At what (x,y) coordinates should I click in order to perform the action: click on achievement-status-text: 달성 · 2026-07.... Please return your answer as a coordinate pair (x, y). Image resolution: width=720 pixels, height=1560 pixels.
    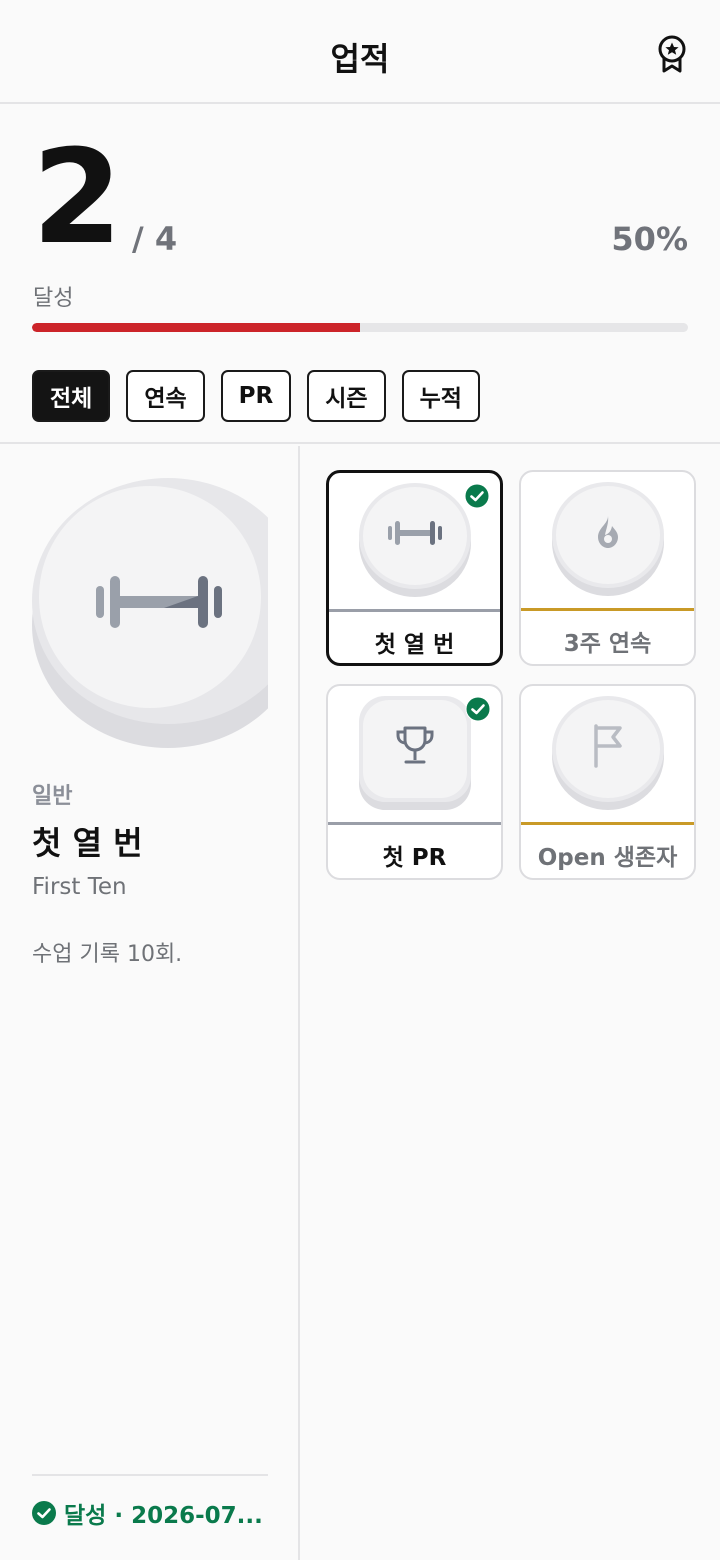
    Looking at the image, I should click on (163, 1516).